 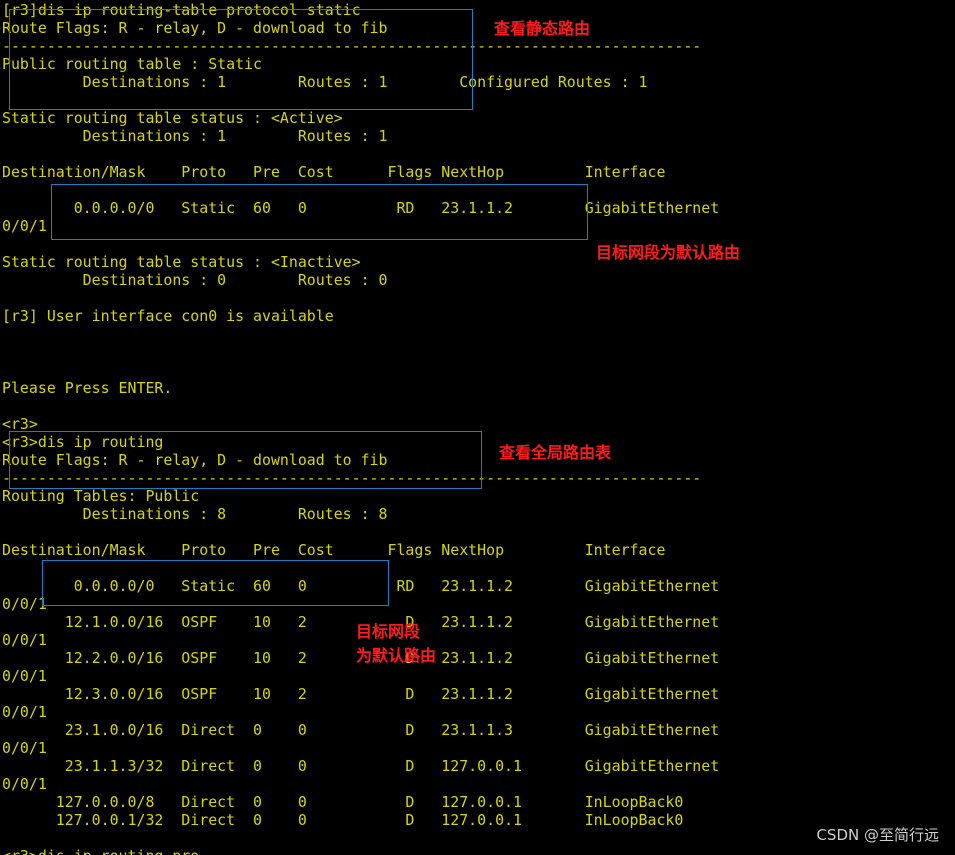 I want to click on terminal-line: [r3] User interface con0 is available, so click(x=168, y=316).